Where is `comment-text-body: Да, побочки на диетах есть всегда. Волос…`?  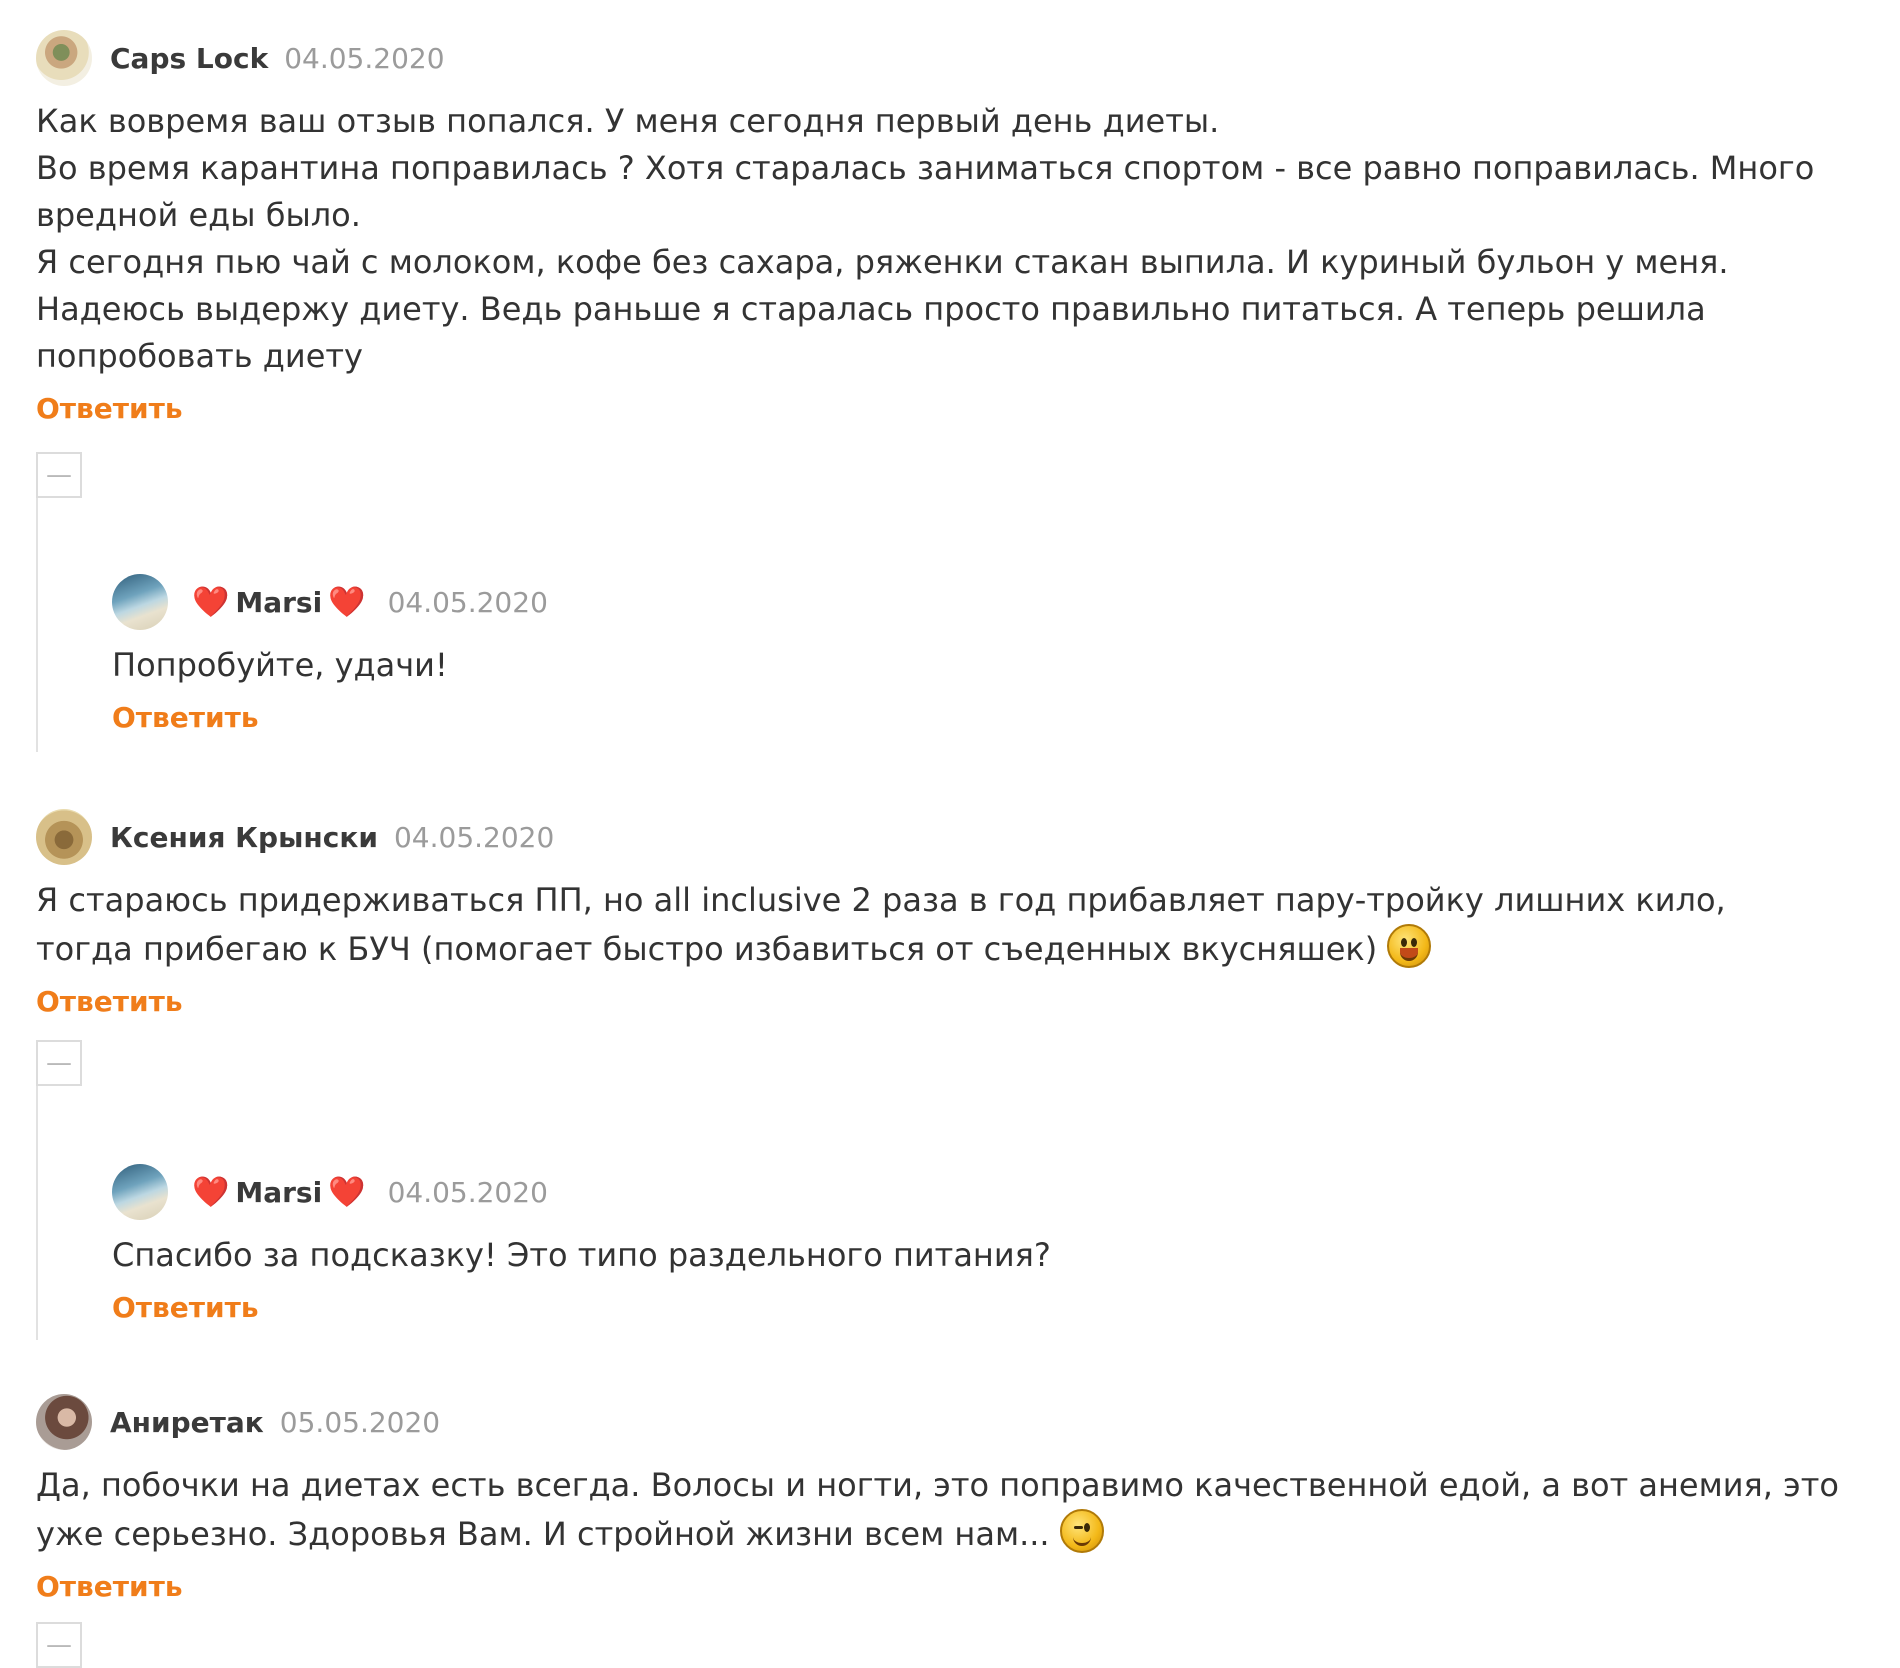
comment-text-body: Да, побочки на диетах есть всегда. Волос… is located at coordinates (943, 1509).